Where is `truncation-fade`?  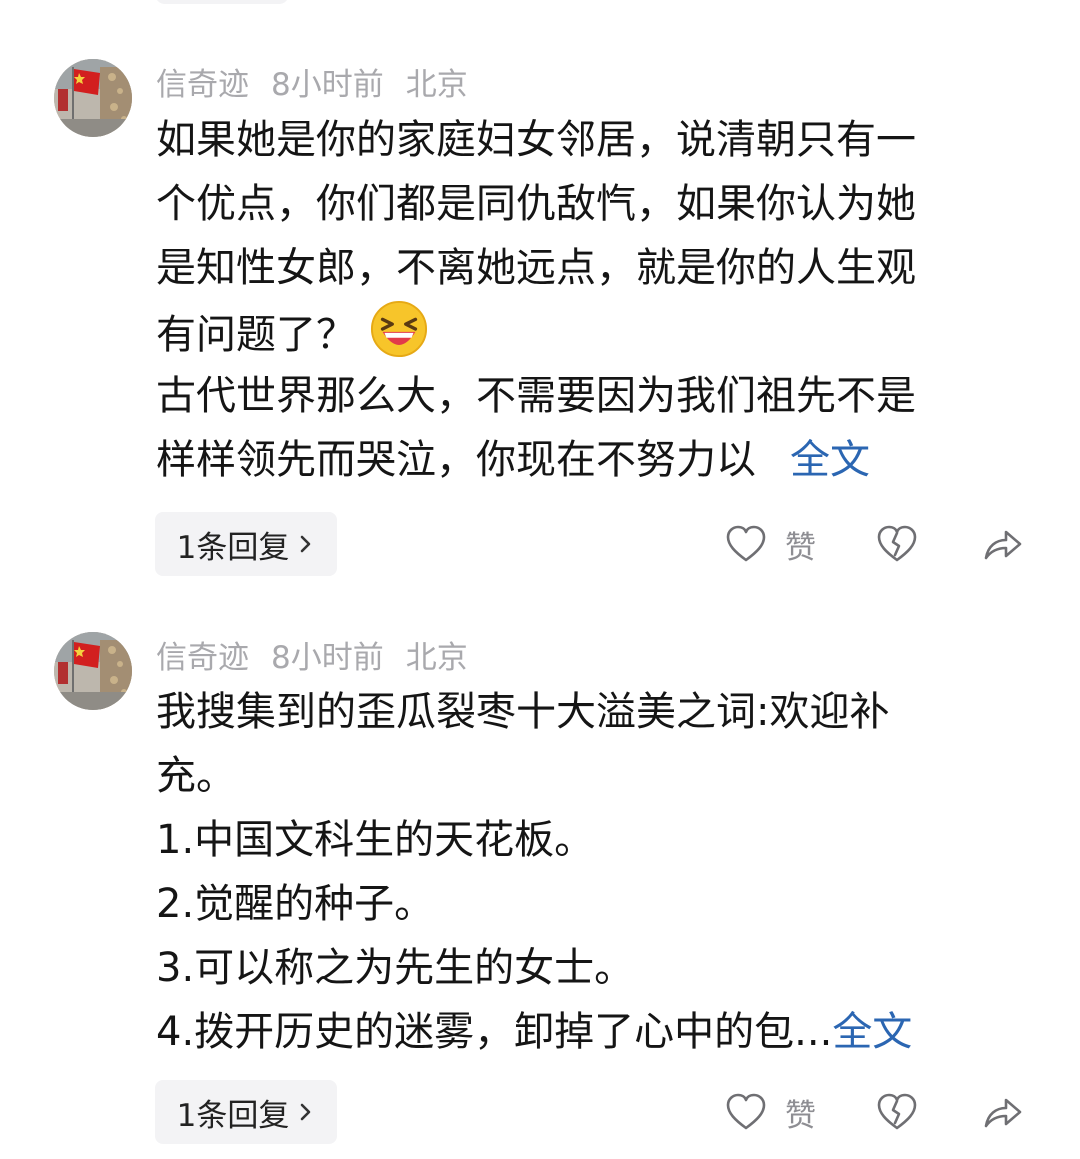 truncation-fade is located at coordinates (773, 459).